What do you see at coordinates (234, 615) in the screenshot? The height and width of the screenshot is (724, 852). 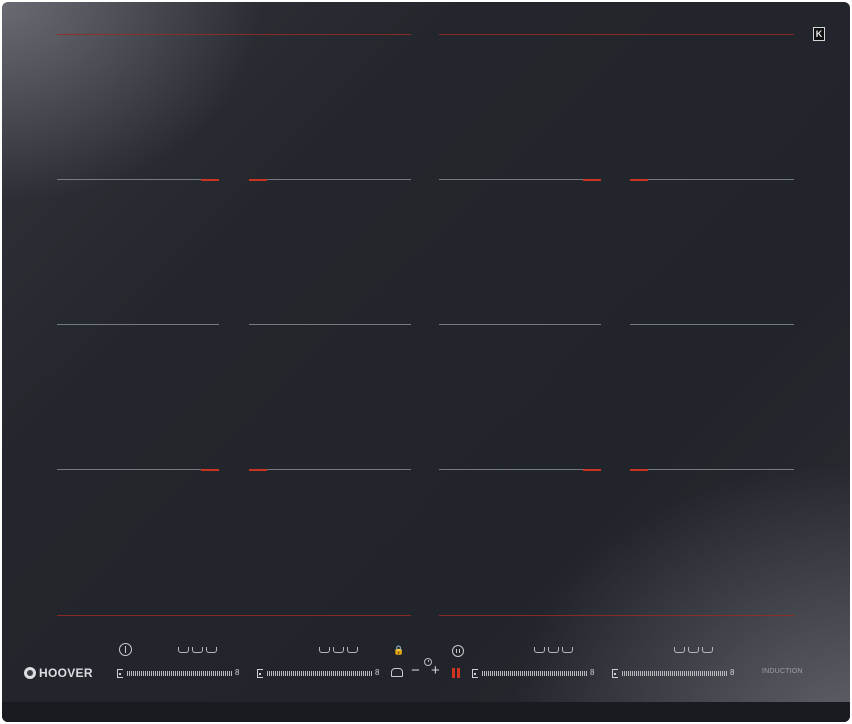 I see `zone-boundary-bottom-left` at bounding box center [234, 615].